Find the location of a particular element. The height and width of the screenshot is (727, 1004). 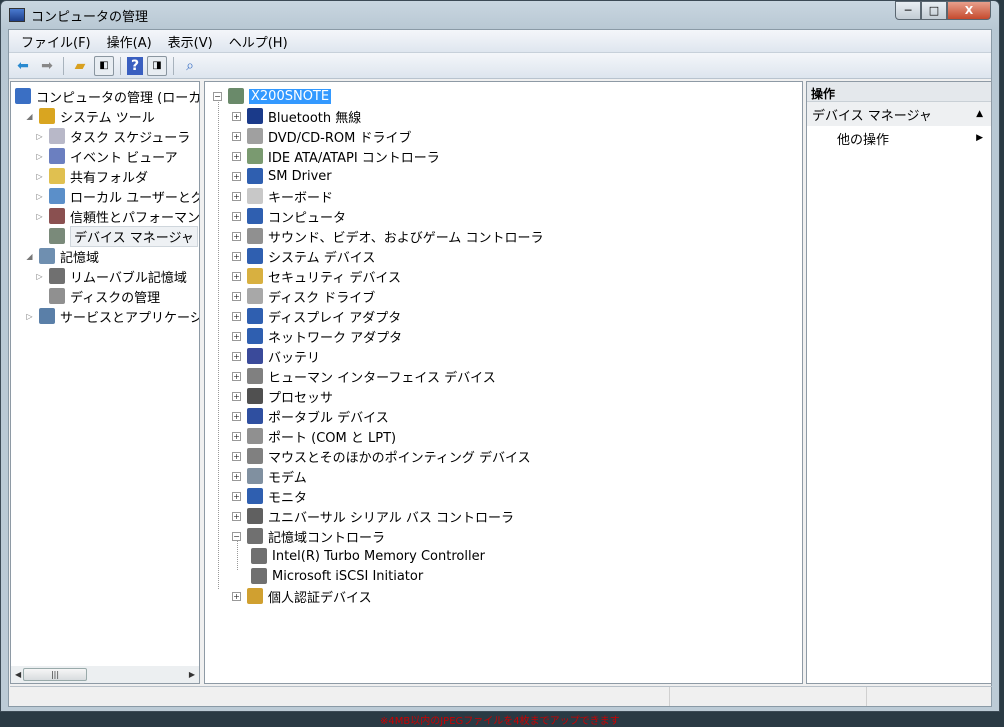

help-icon: ? is located at coordinates (135, 65).